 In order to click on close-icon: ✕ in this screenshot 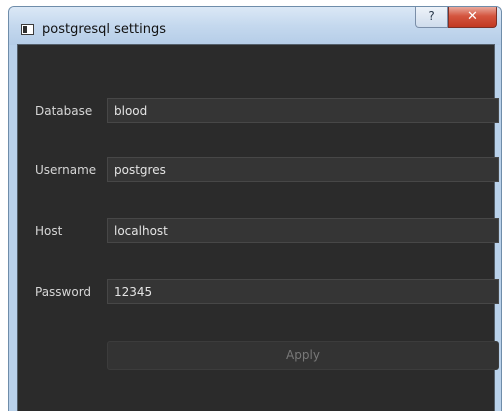, I will do `click(472, 16)`.